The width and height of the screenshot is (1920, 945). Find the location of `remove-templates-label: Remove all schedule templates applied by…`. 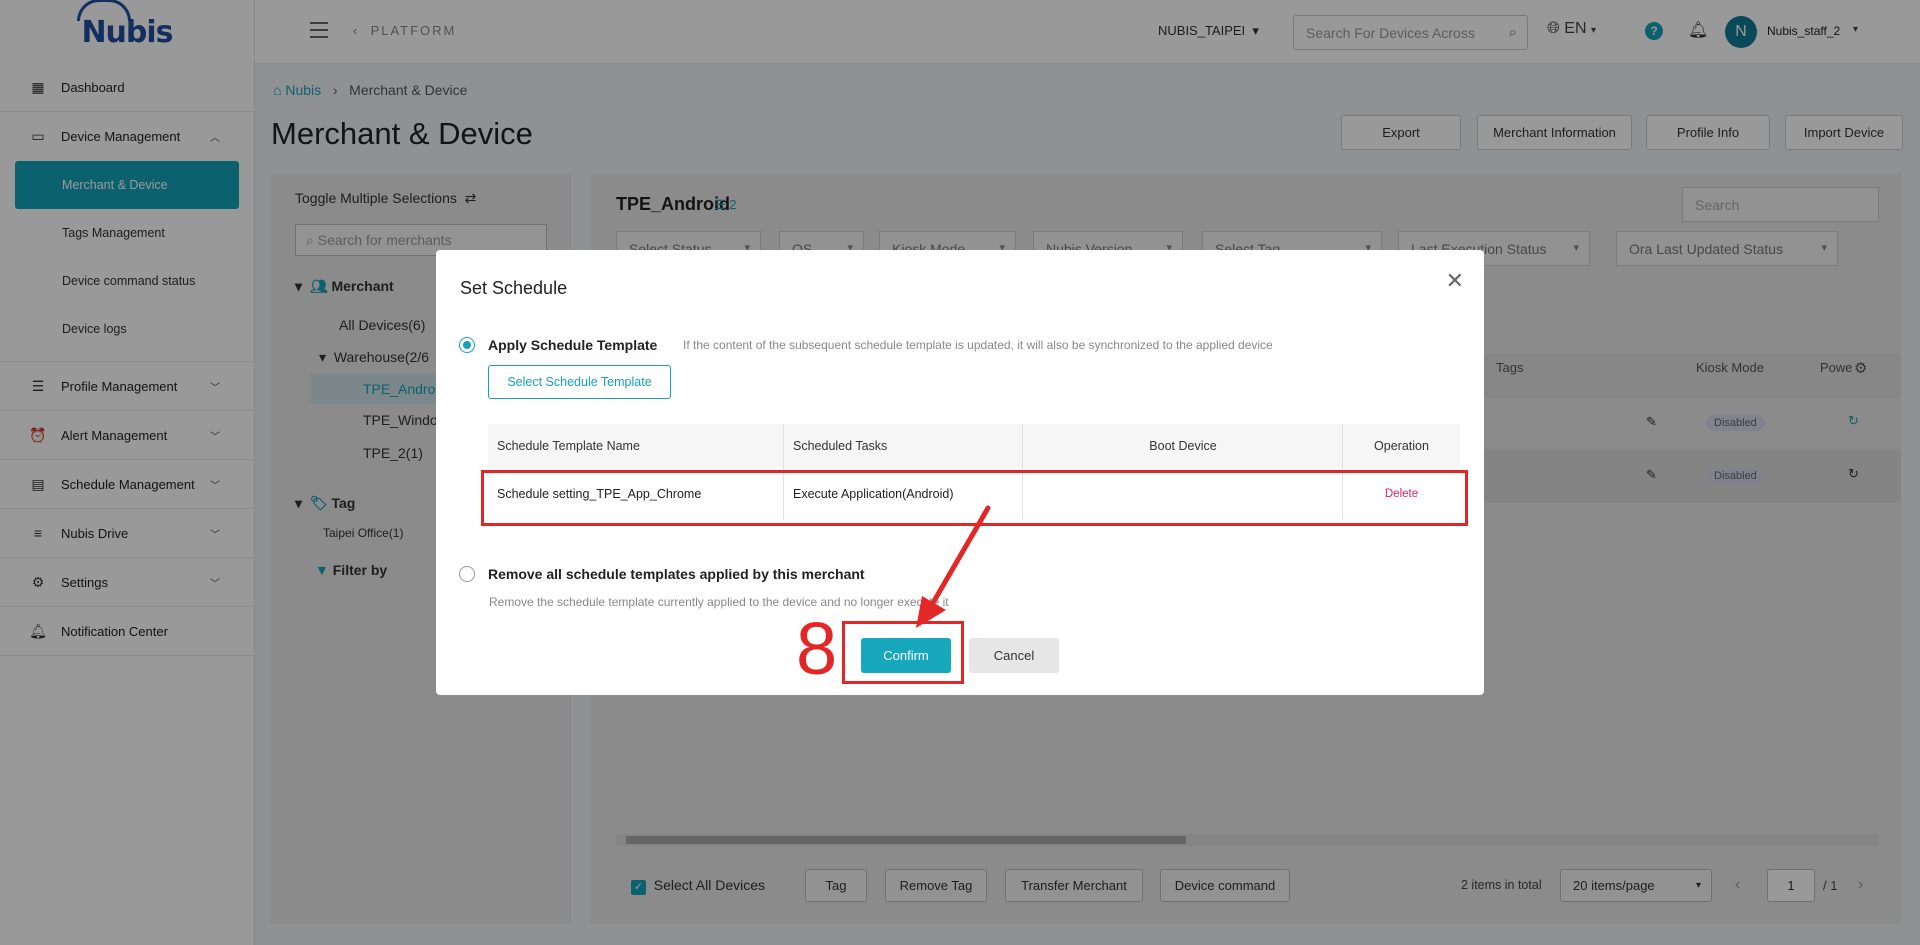

remove-templates-label: Remove all schedule templates applied by… is located at coordinates (676, 574).